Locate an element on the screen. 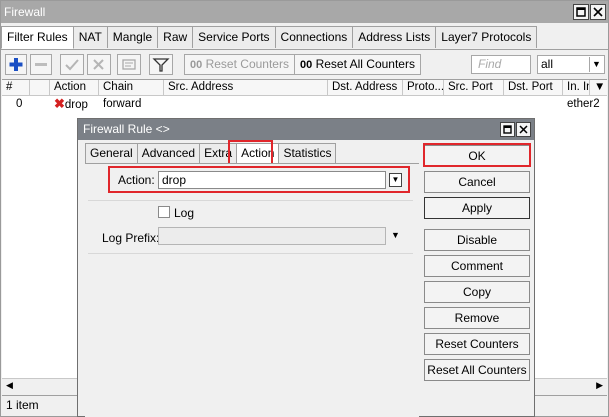 The height and width of the screenshot is (417, 609). tab-filter-rules: Filter Rules is located at coordinates (37, 37).